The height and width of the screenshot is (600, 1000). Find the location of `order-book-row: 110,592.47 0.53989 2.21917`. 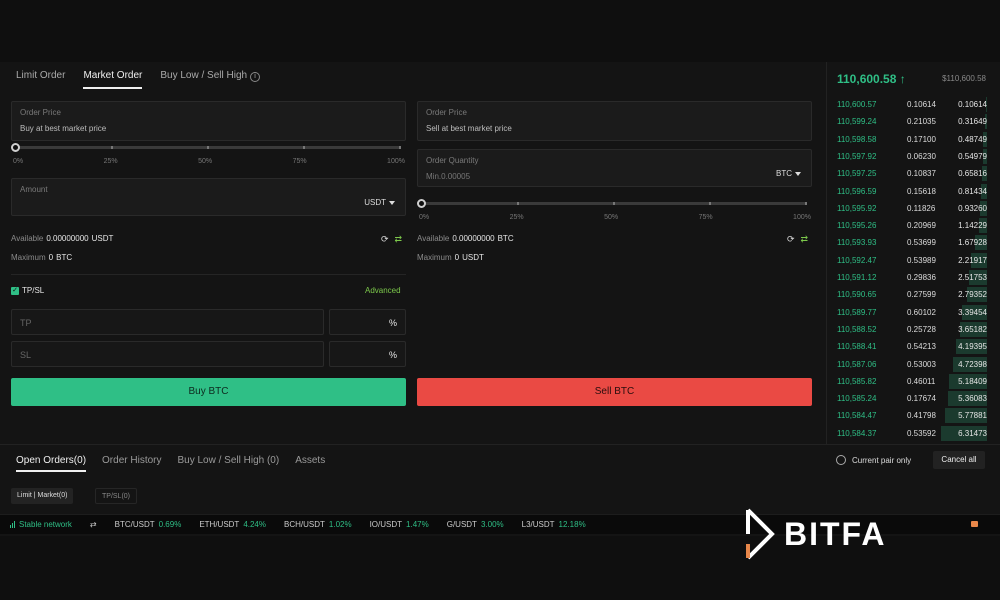

order-book-row: 110,592.47 0.53989 2.21917 is located at coordinates (913, 260).